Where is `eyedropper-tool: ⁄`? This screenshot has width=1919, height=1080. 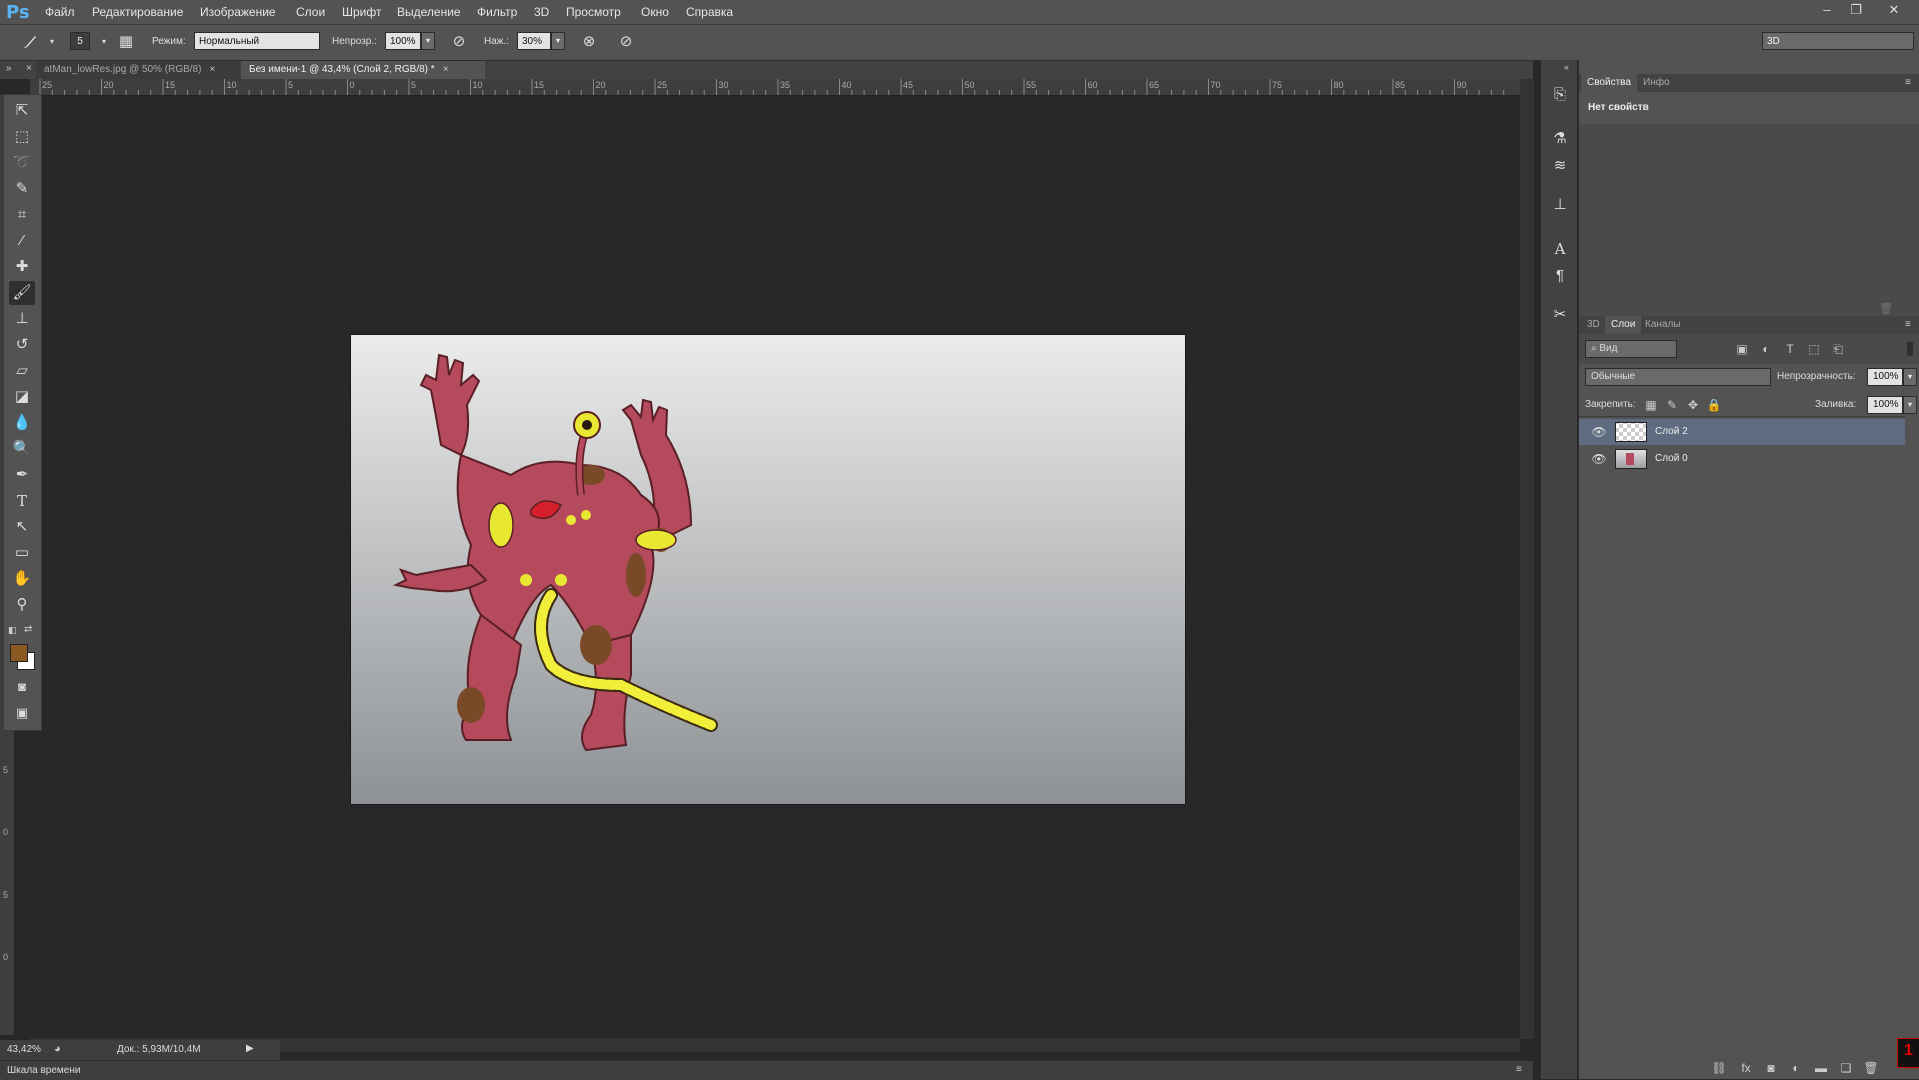 eyedropper-tool: ⁄ is located at coordinates (22, 241).